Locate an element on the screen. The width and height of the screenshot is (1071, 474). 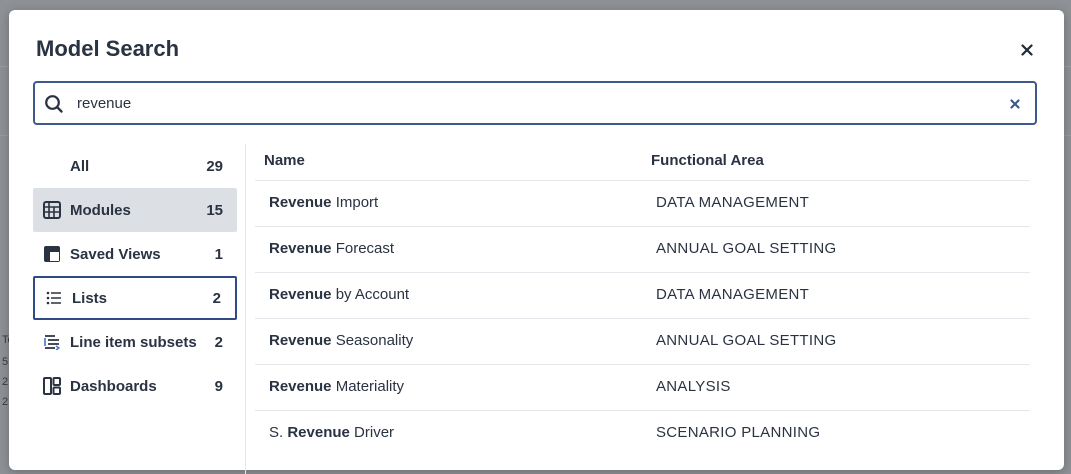
table-row: Revenue Forecast ANNUAL GOAL SETTING is located at coordinates (642, 250).